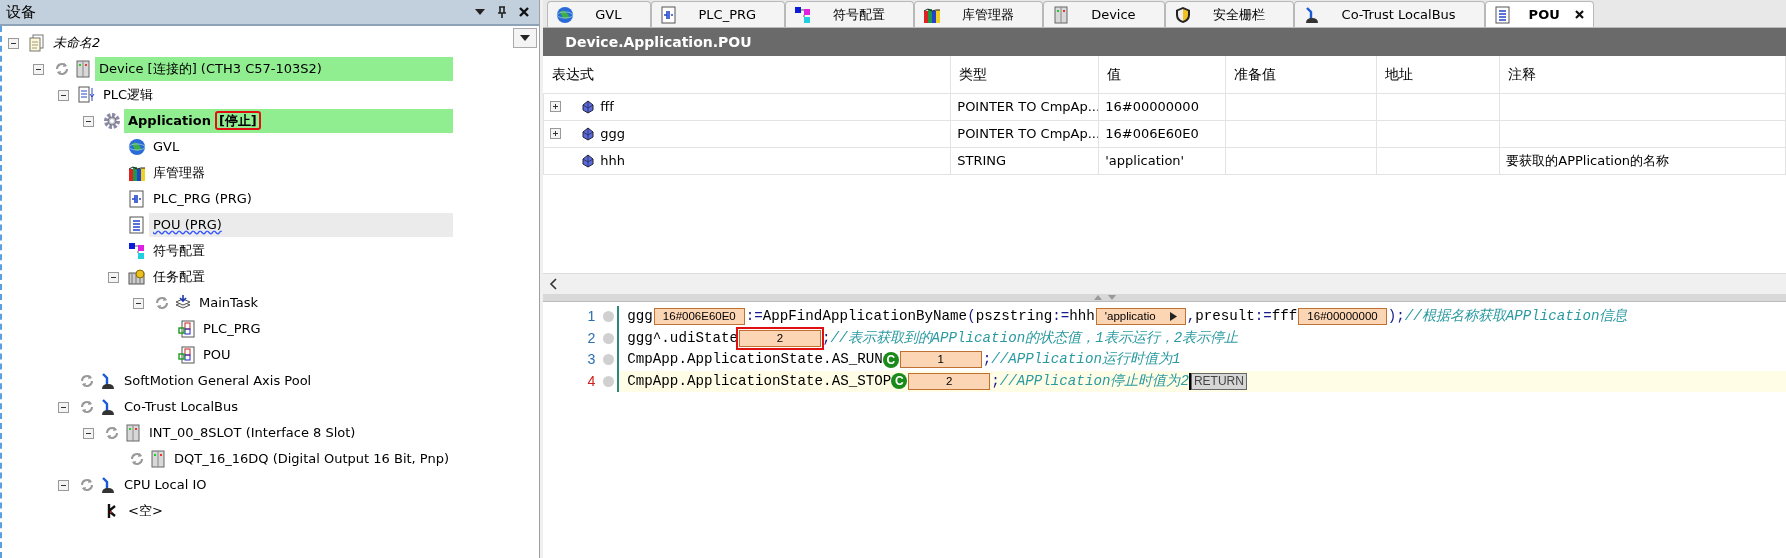 Image resolution: width=1786 pixels, height=558 pixels. Describe the element at coordinates (850, 14) in the screenshot. I see `editor-tab: 符号配置` at that location.